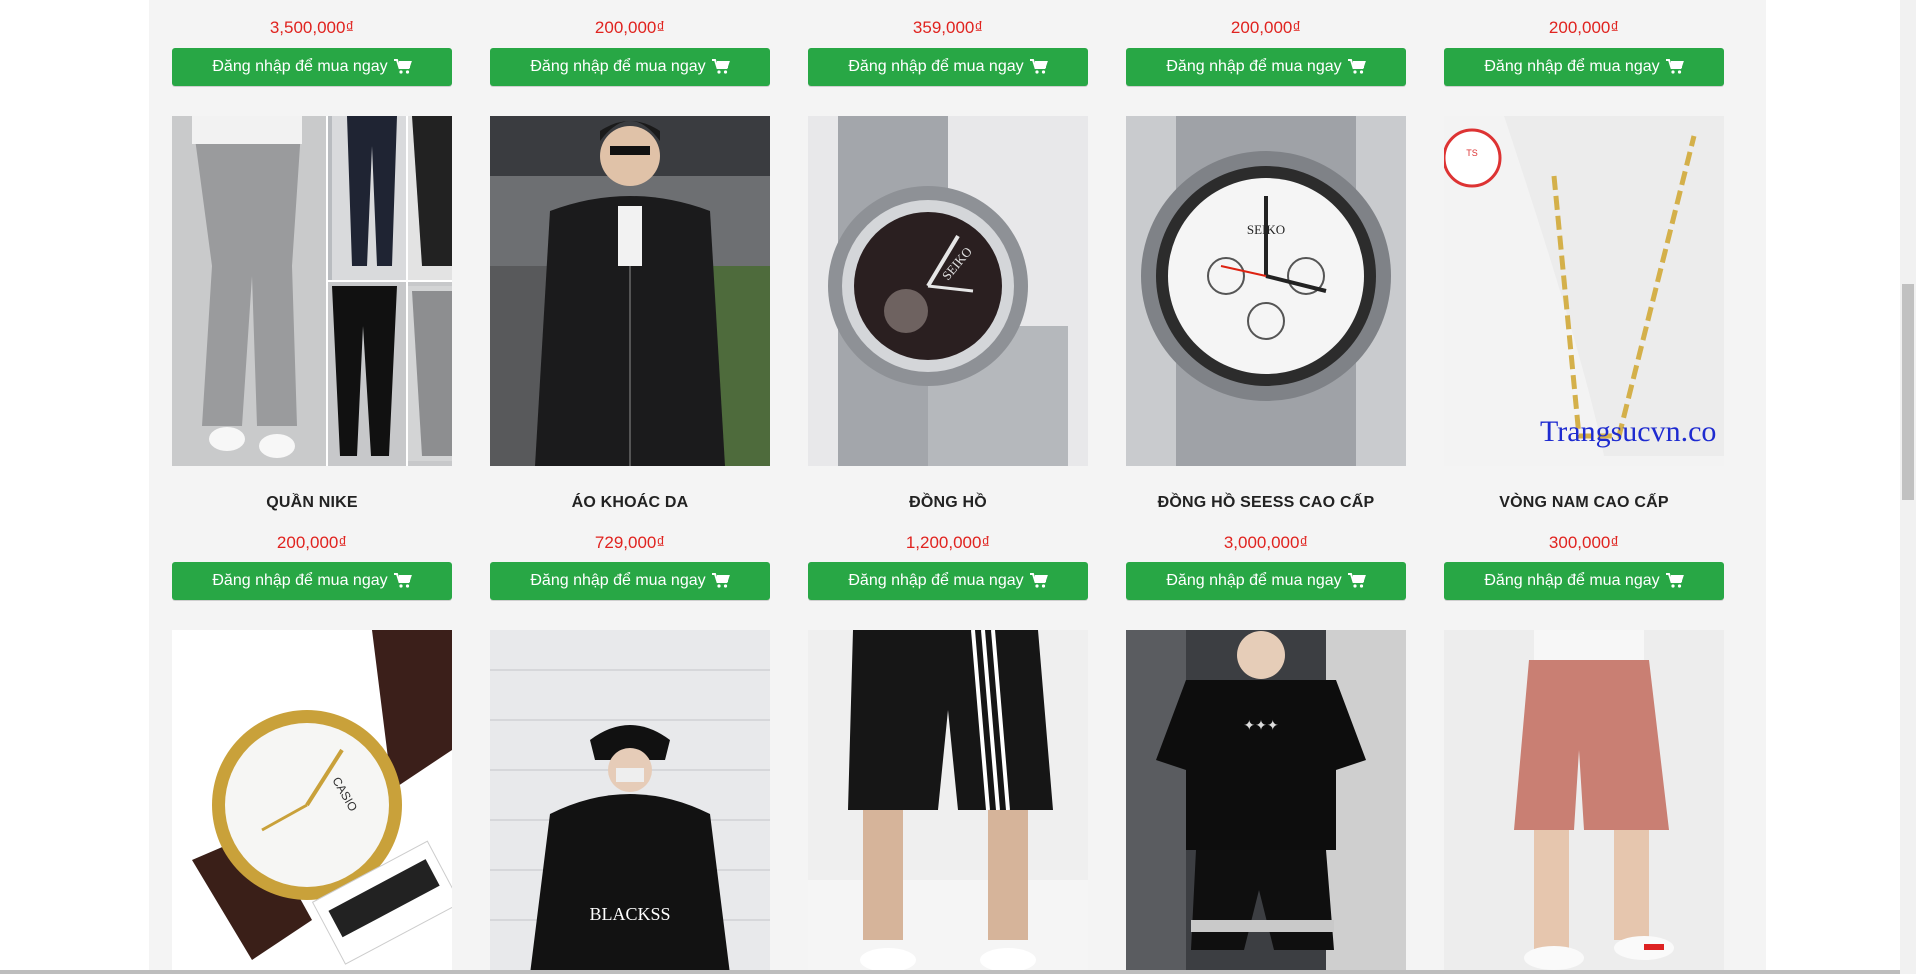 This screenshot has width=1916, height=974. What do you see at coordinates (630, 802) in the screenshot?
I see `product-image-black-sweater: BLACKSS` at bounding box center [630, 802].